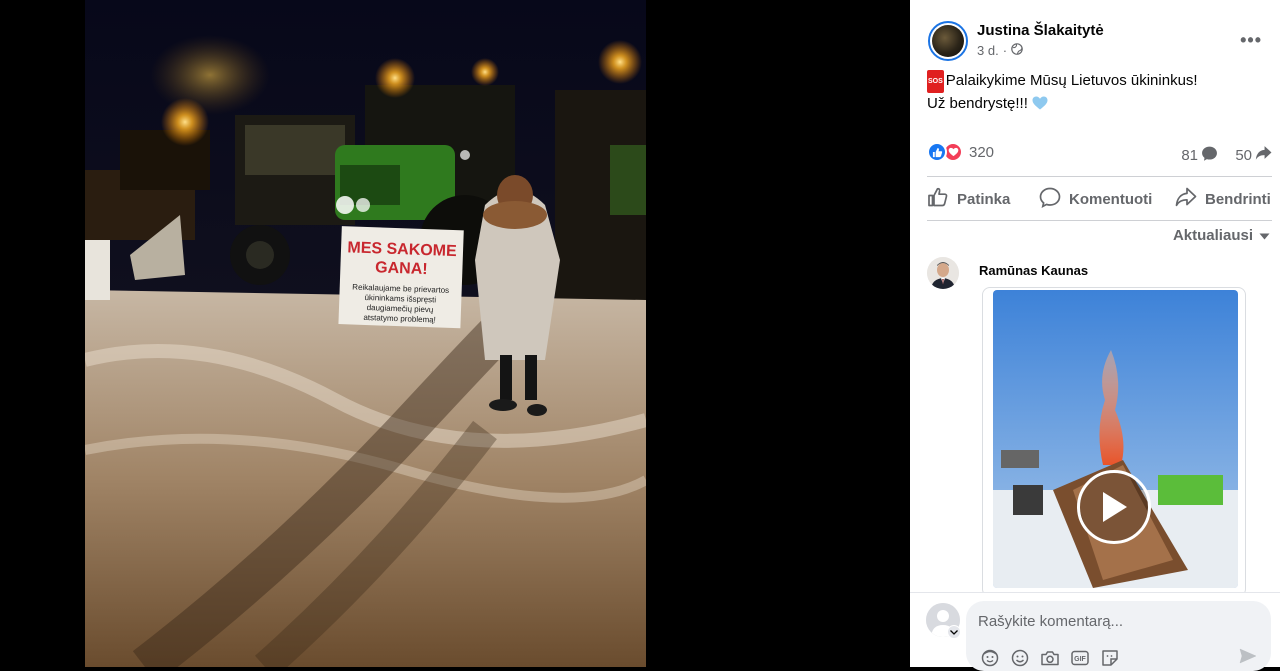 The image size is (1280, 671). Describe the element at coordinates (1114, 507) in the screenshot. I see `play-button` at that location.